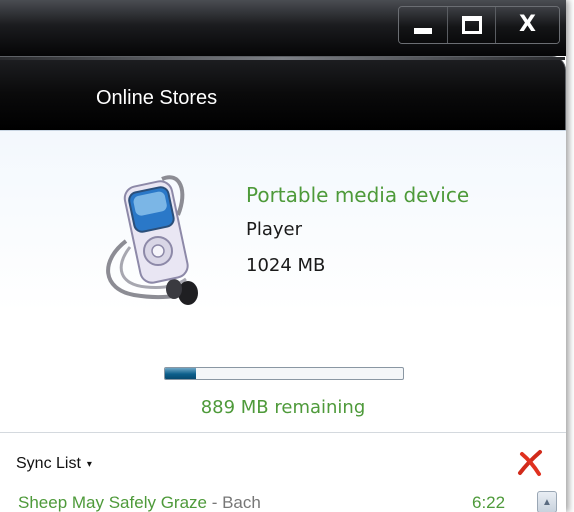 The image size is (574, 512). What do you see at coordinates (156, 98) in the screenshot?
I see `tab-online-stores: Online Stores` at bounding box center [156, 98].